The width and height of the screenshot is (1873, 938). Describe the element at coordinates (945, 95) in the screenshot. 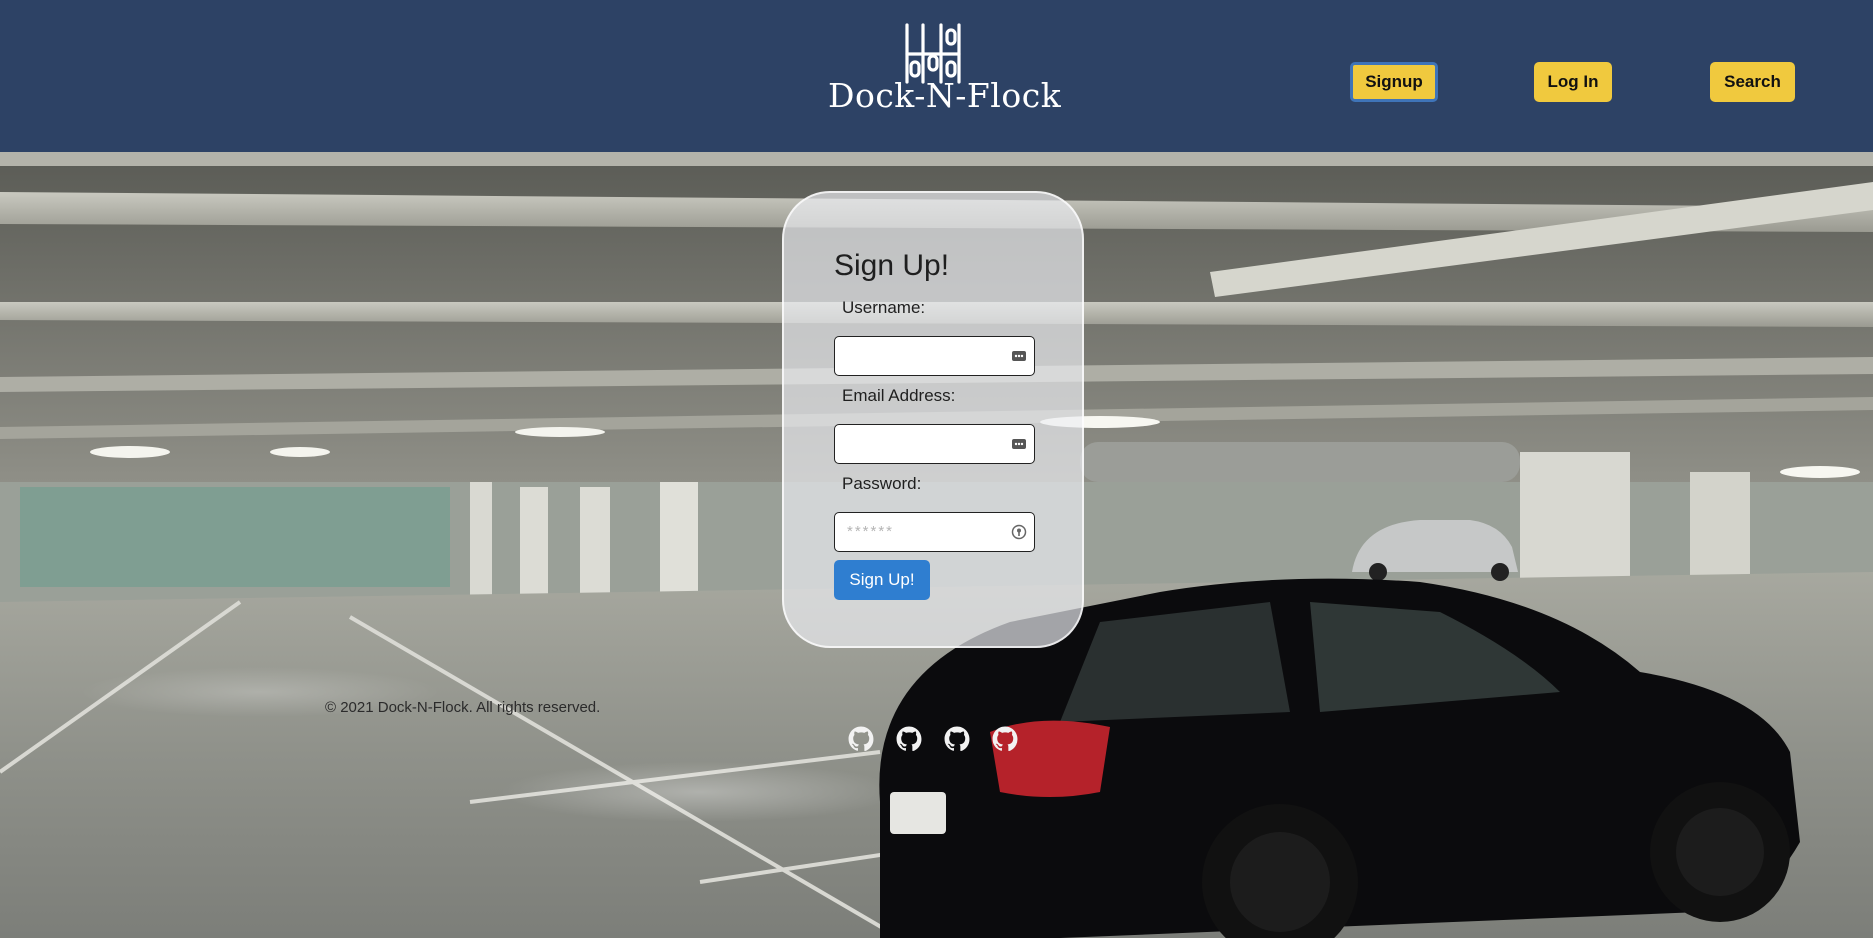

I see `brand-name: Dock-N-Flock` at that location.